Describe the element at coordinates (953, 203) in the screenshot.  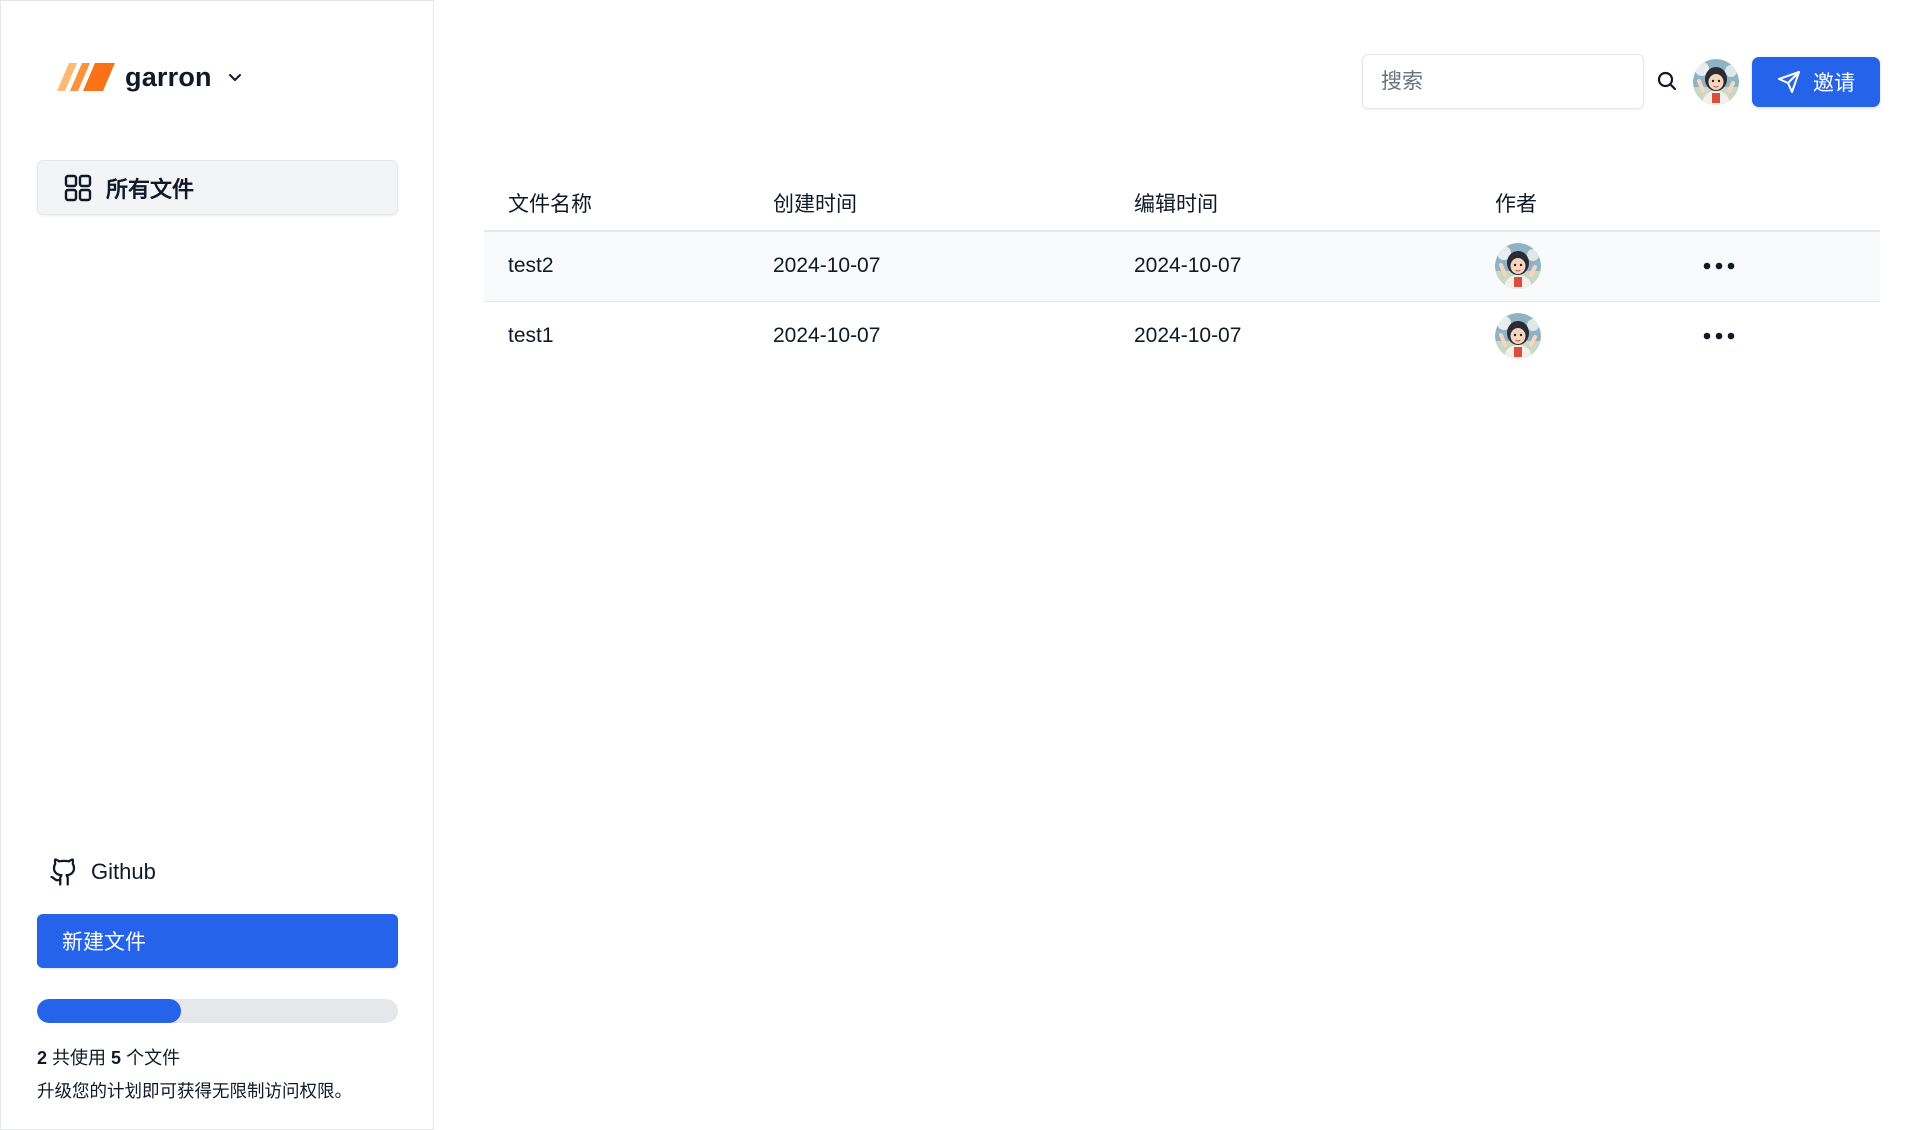
I see `column-header-created: 创建时间` at that location.